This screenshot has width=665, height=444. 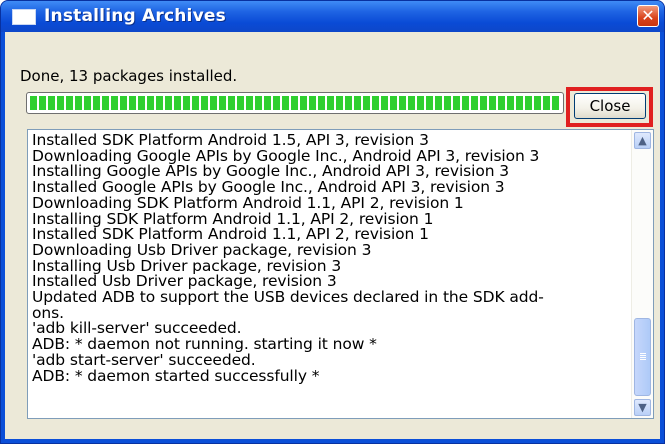 What do you see at coordinates (135, 16) in the screenshot?
I see `window-title: Installing Archives` at bounding box center [135, 16].